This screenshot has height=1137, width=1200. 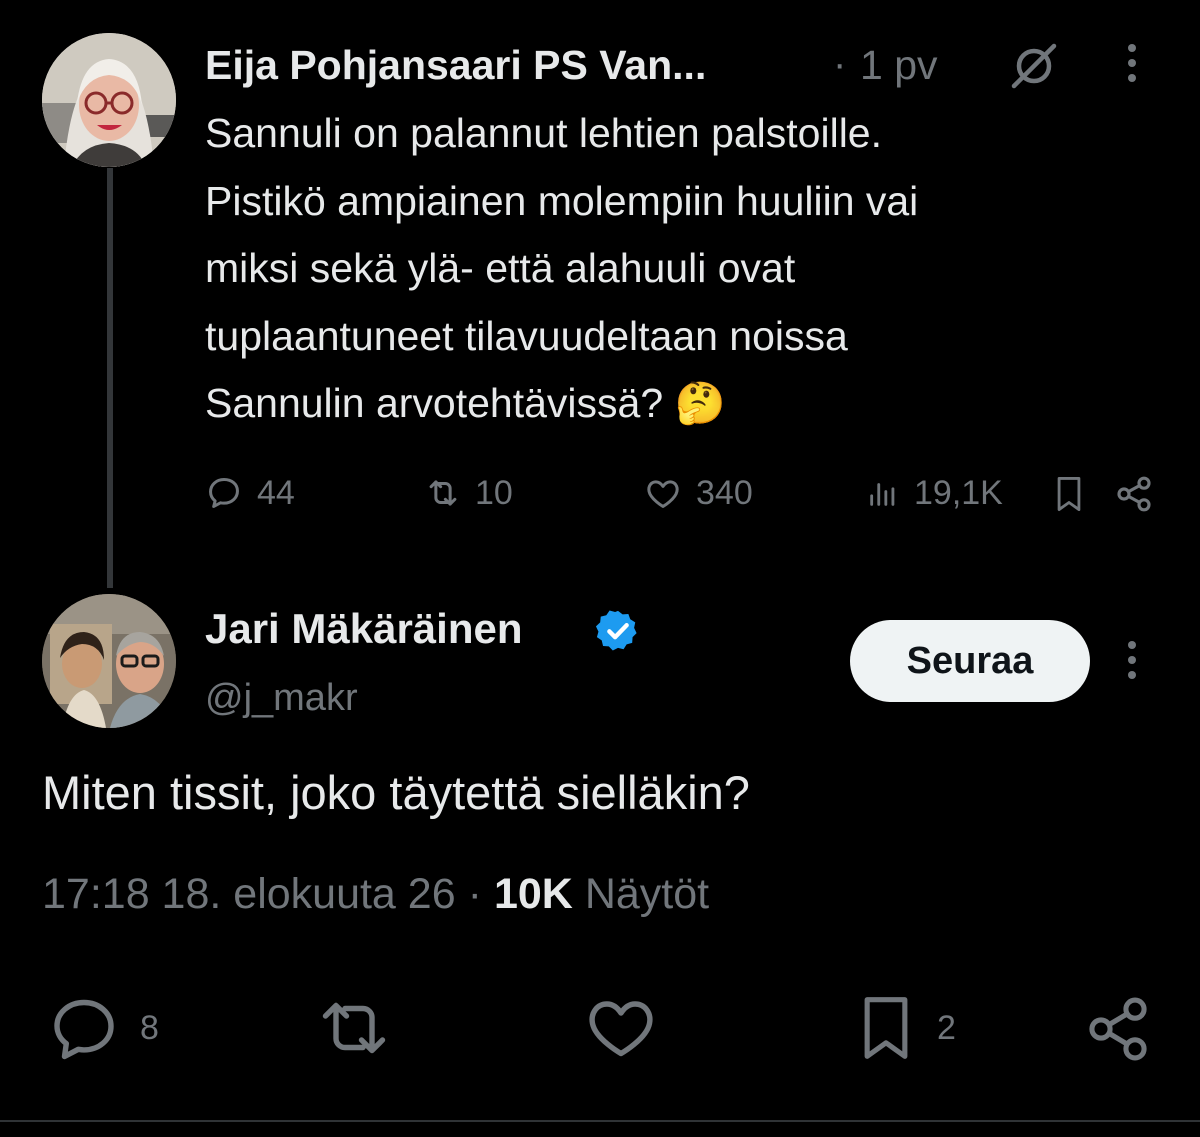 What do you see at coordinates (1034, 66) in the screenshot?
I see `grok-icon` at bounding box center [1034, 66].